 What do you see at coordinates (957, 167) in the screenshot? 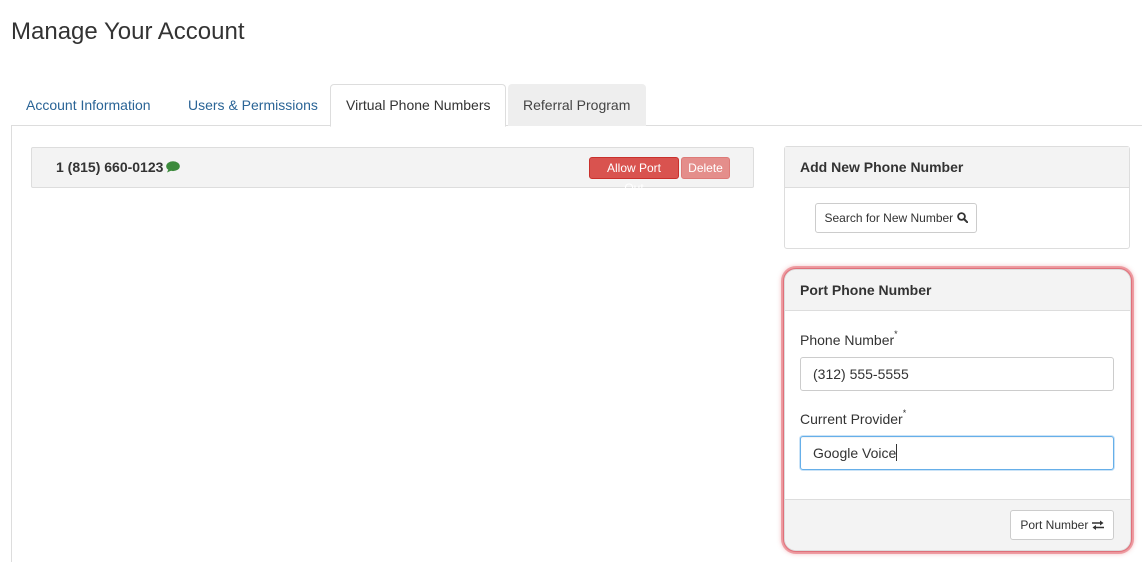
I see `add-number-heading: Add New Phone Number` at bounding box center [957, 167].